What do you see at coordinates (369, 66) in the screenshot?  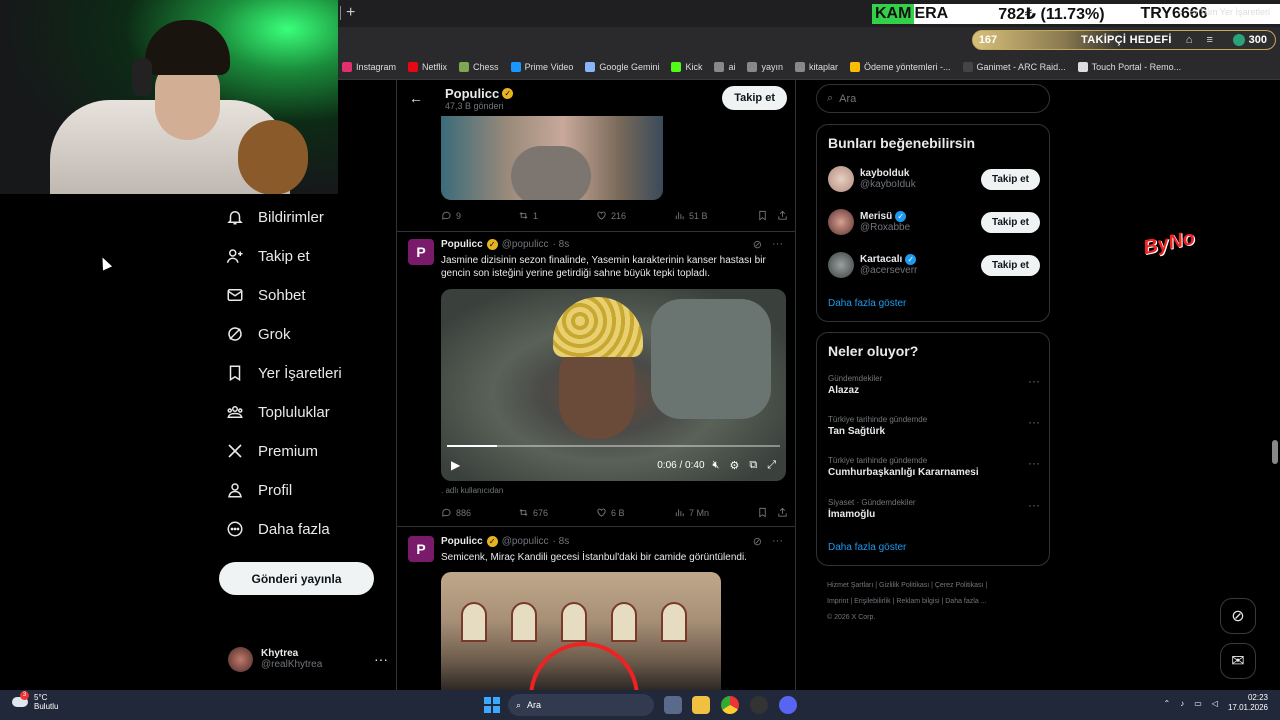 I see `bookmark-item: Instagram` at bounding box center [369, 66].